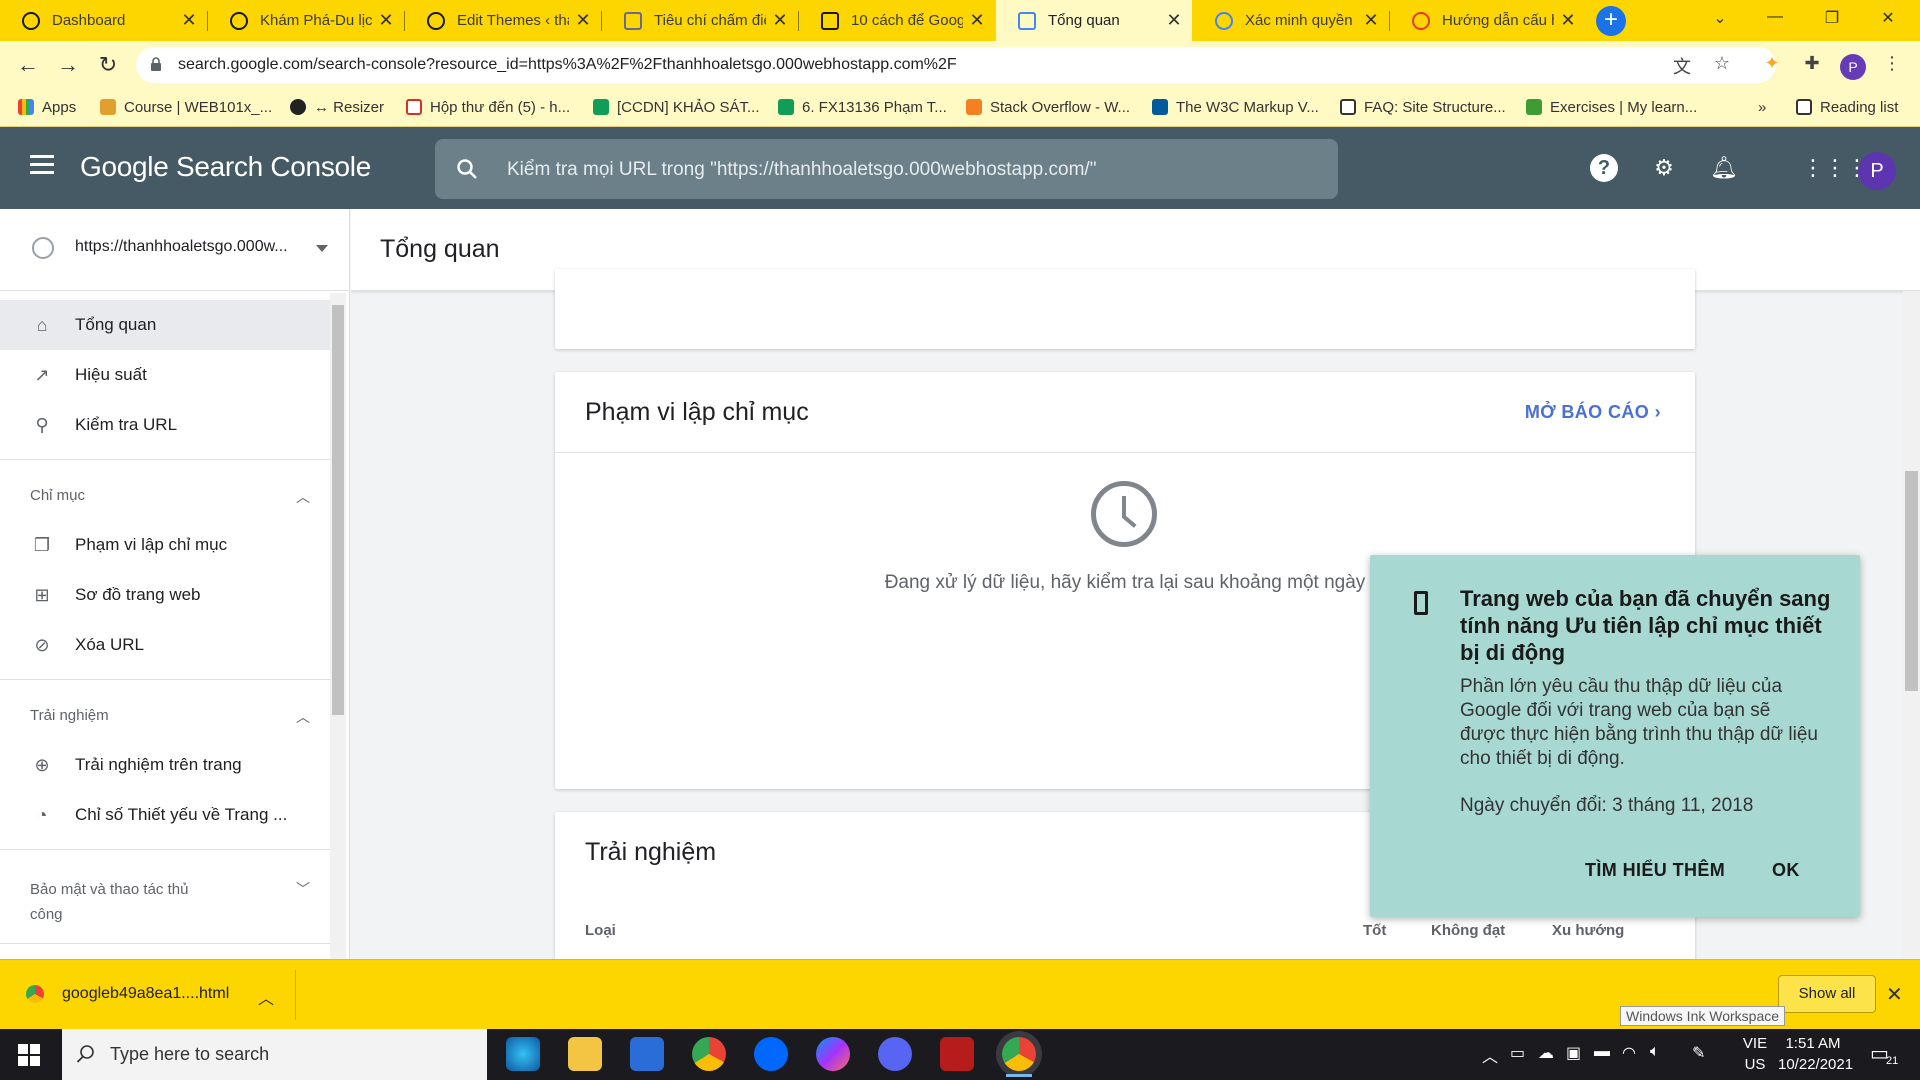 This screenshot has height=1080, width=1920. Describe the element at coordinates (68, 65) in the screenshot. I see `forward-button: →` at that location.